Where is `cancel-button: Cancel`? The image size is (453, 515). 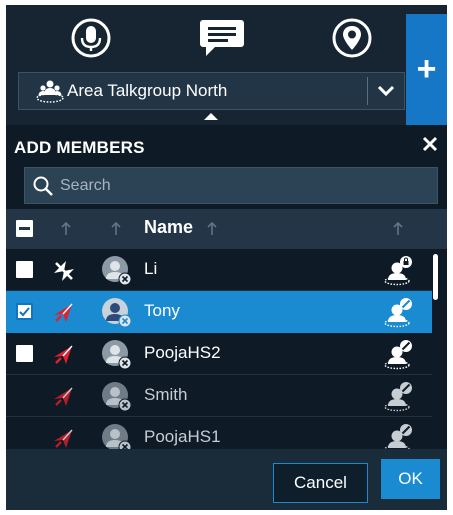
cancel-button: Cancel is located at coordinates (320, 483).